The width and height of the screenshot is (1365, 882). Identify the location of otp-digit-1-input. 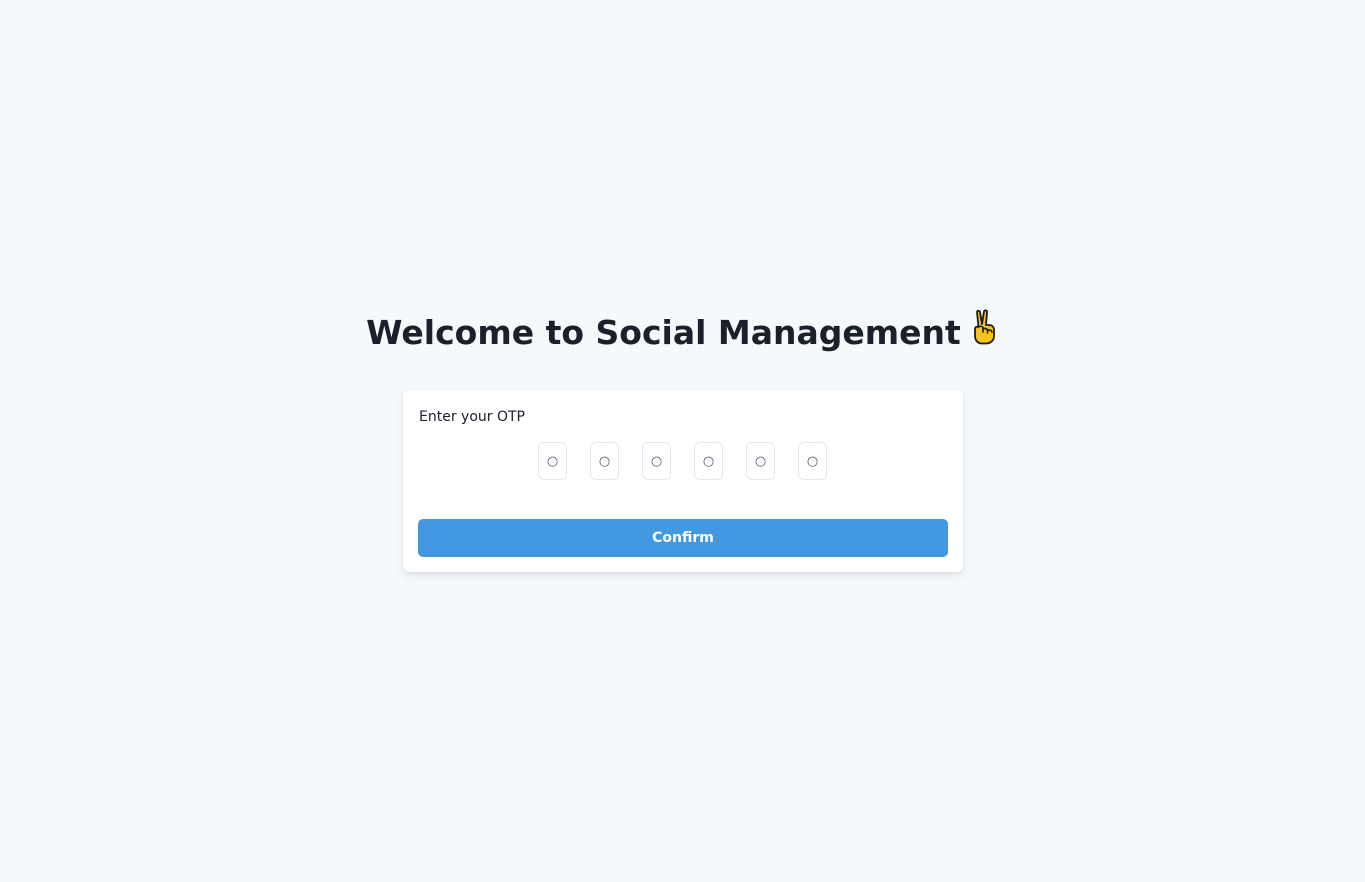
(552, 461).